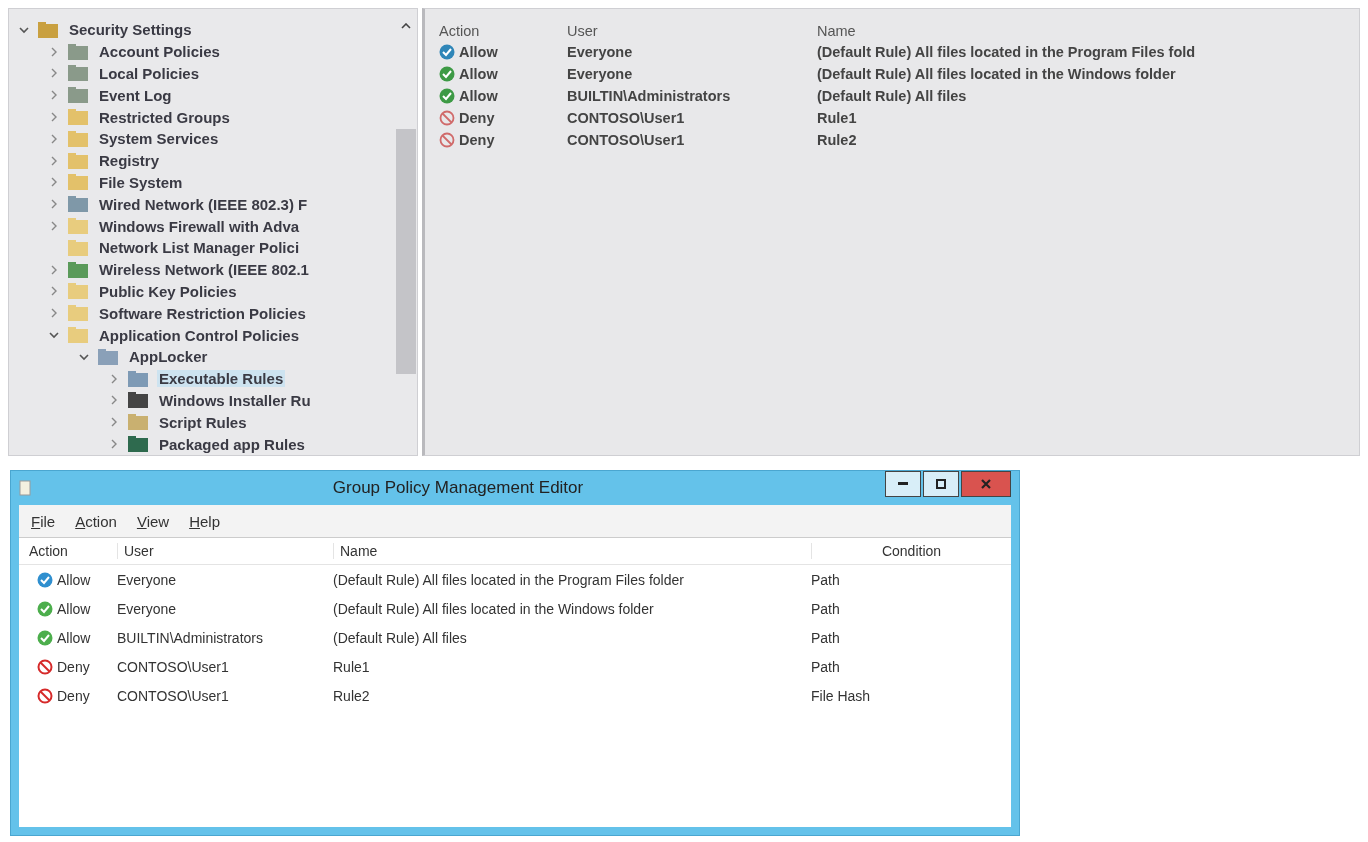  Describe the element at coordinates (903, 484) in the screenshot. I see `minimize-button` at that location.